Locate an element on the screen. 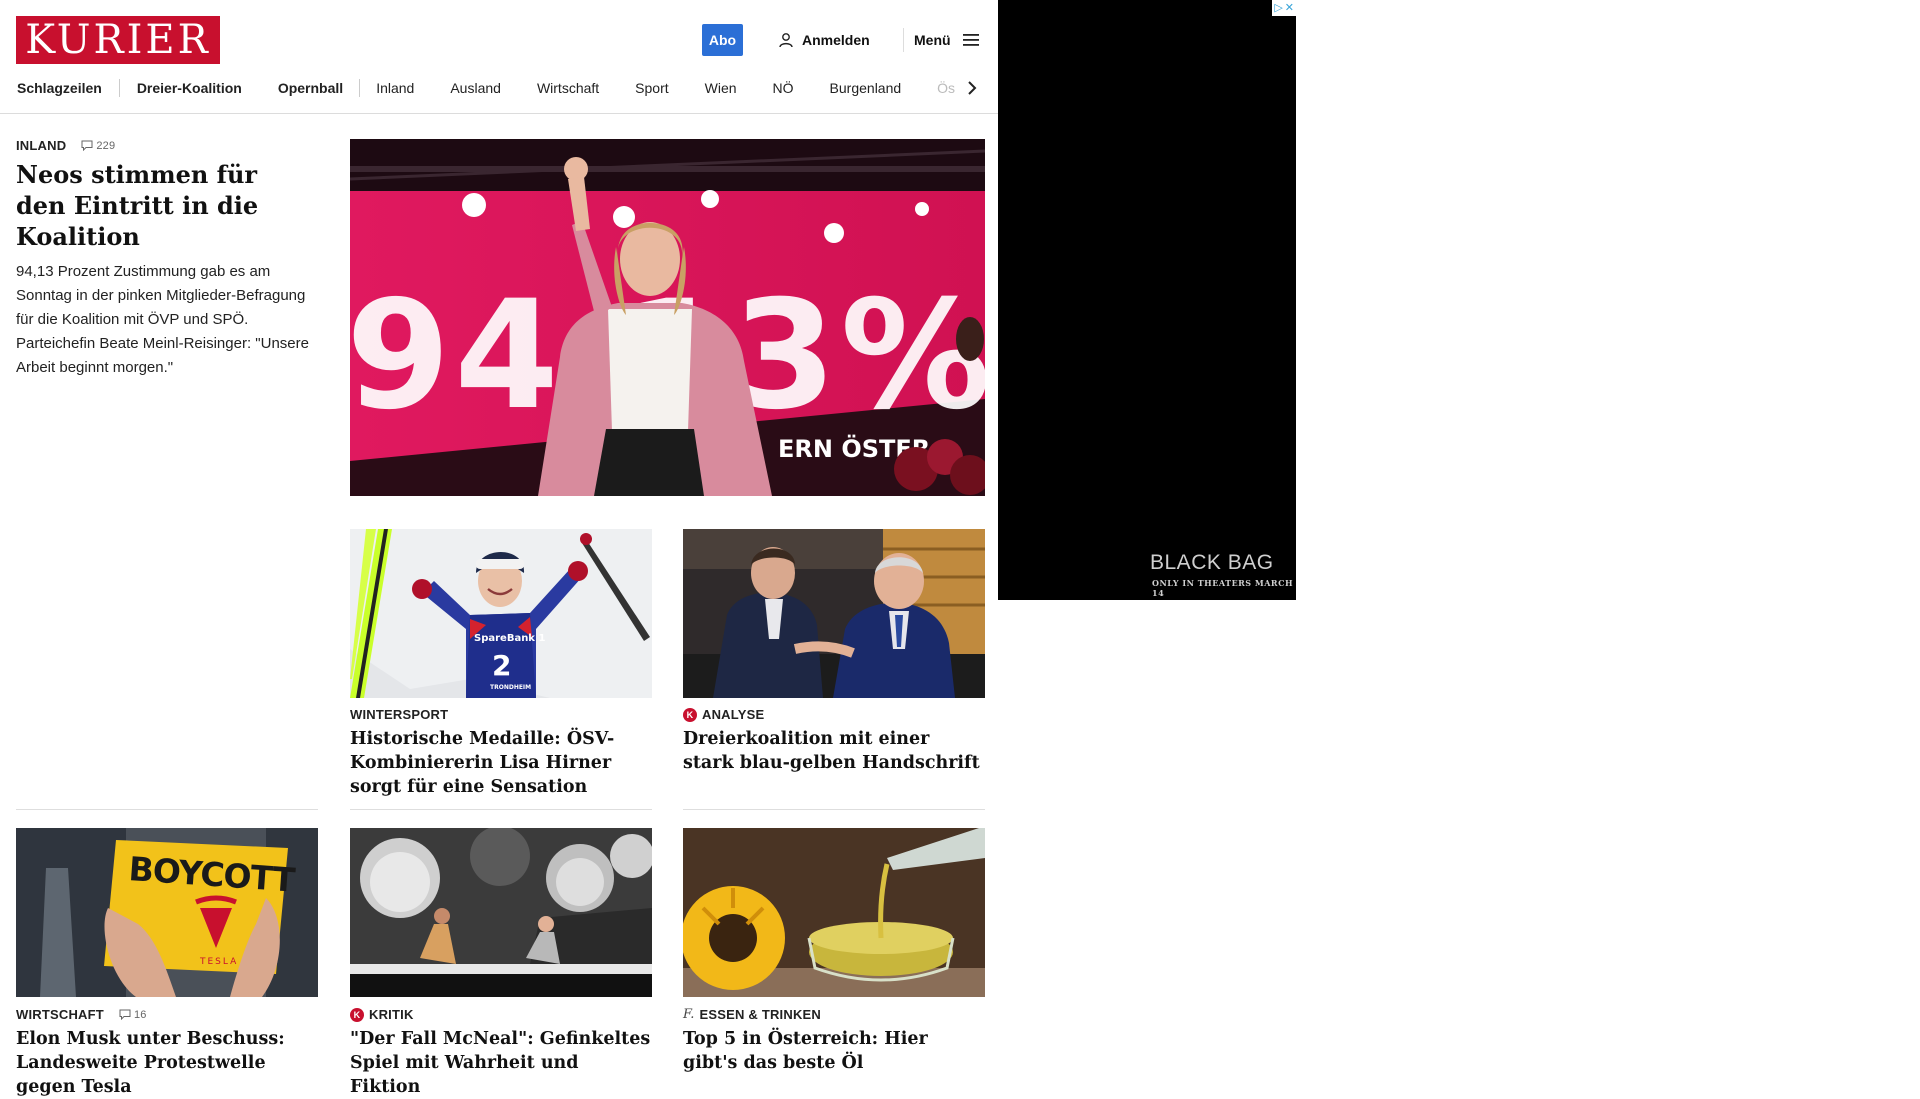 Image resolution: width=1920 pixels, height=1099 pixels. lead-image: 94,13% ERN ÖSTER is located at coordinates (667, 317).